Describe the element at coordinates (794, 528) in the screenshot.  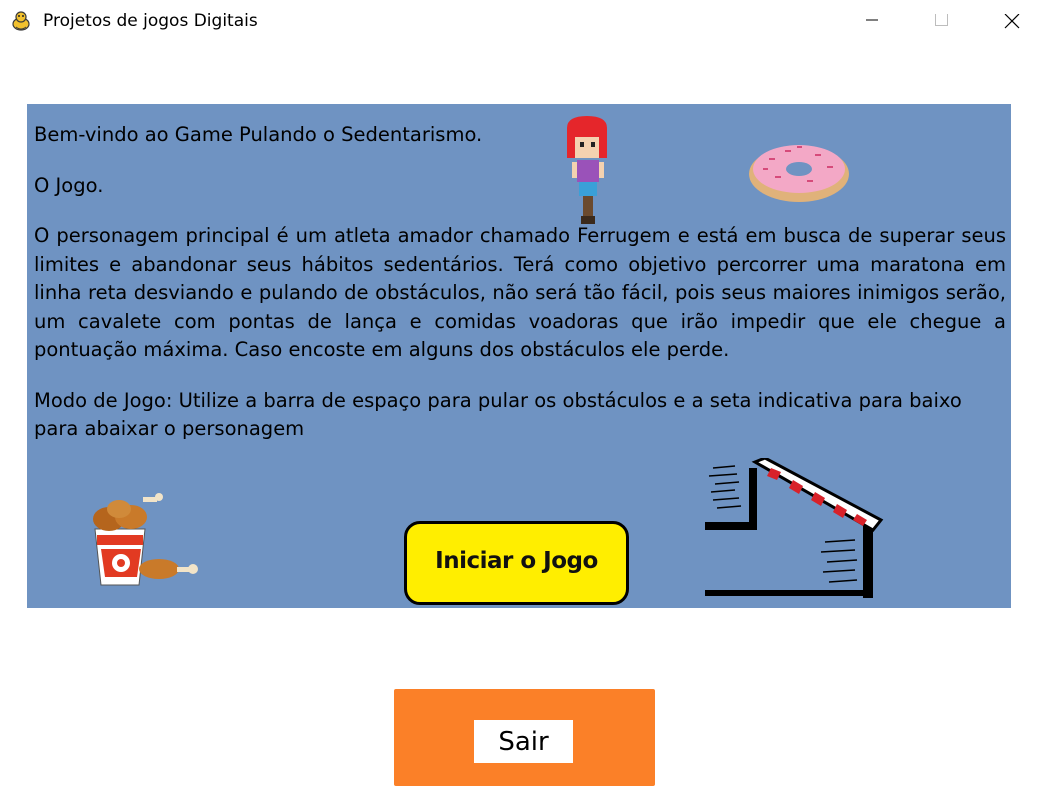
I see `hurdle-sprite` at that location.